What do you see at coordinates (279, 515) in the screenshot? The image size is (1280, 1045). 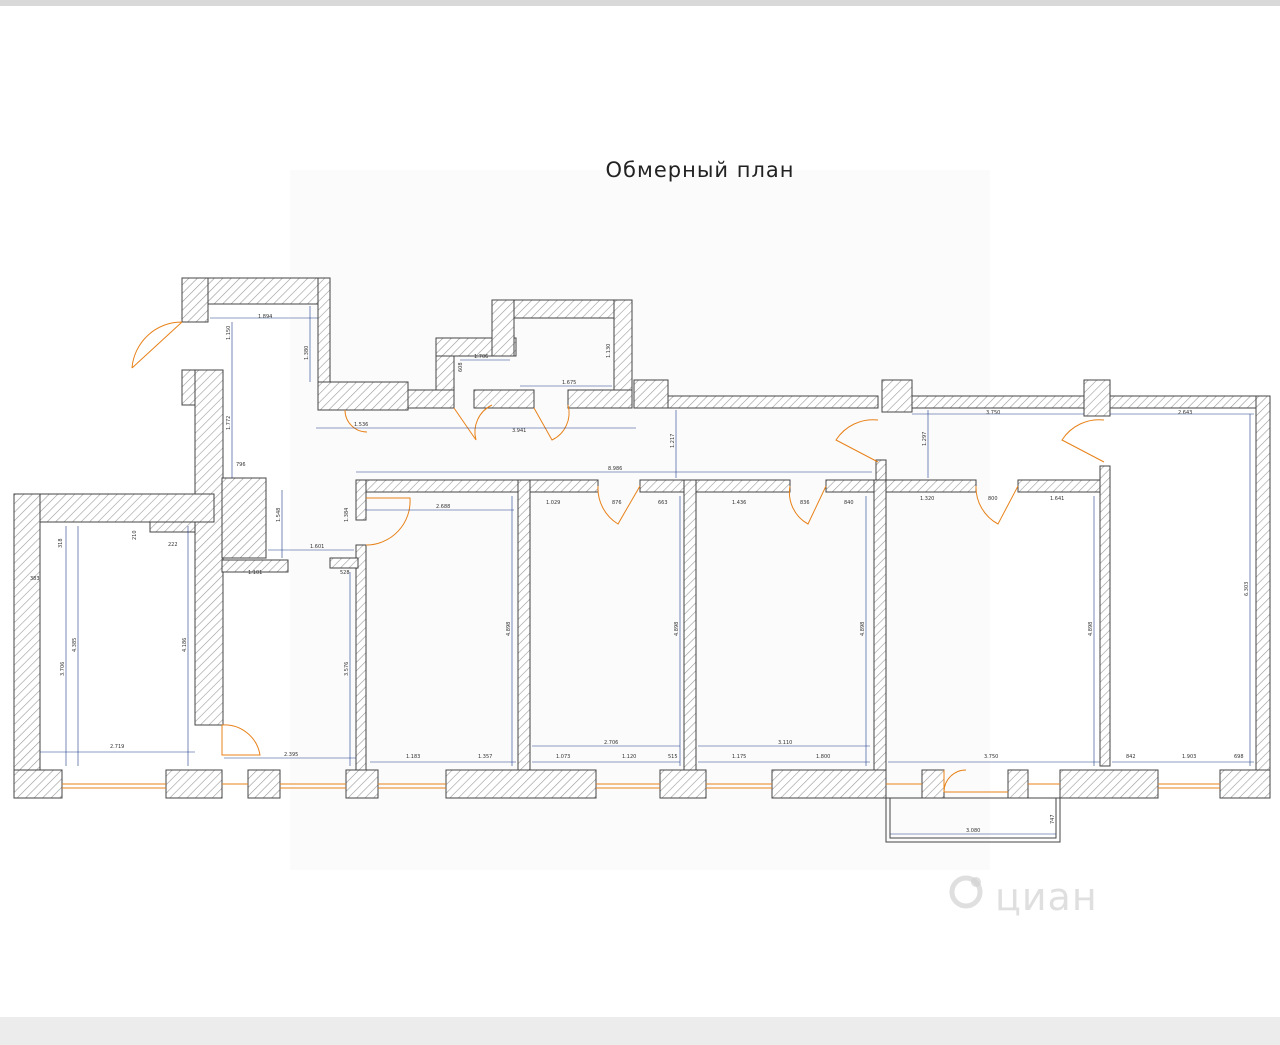 I see `dim-c3: 1.548` at bounding box center [279, 515].